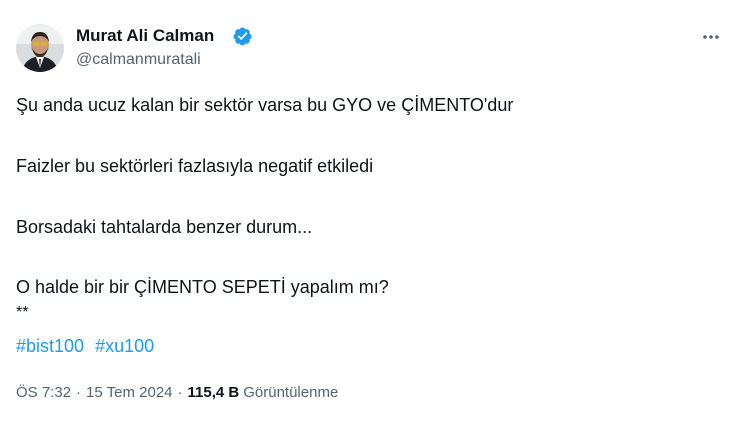 This screenshot has height=425, width=739. Describe the element at coordinates (291, 392) in the screenshot. I see `views-label: Görüntülenme` at that location.